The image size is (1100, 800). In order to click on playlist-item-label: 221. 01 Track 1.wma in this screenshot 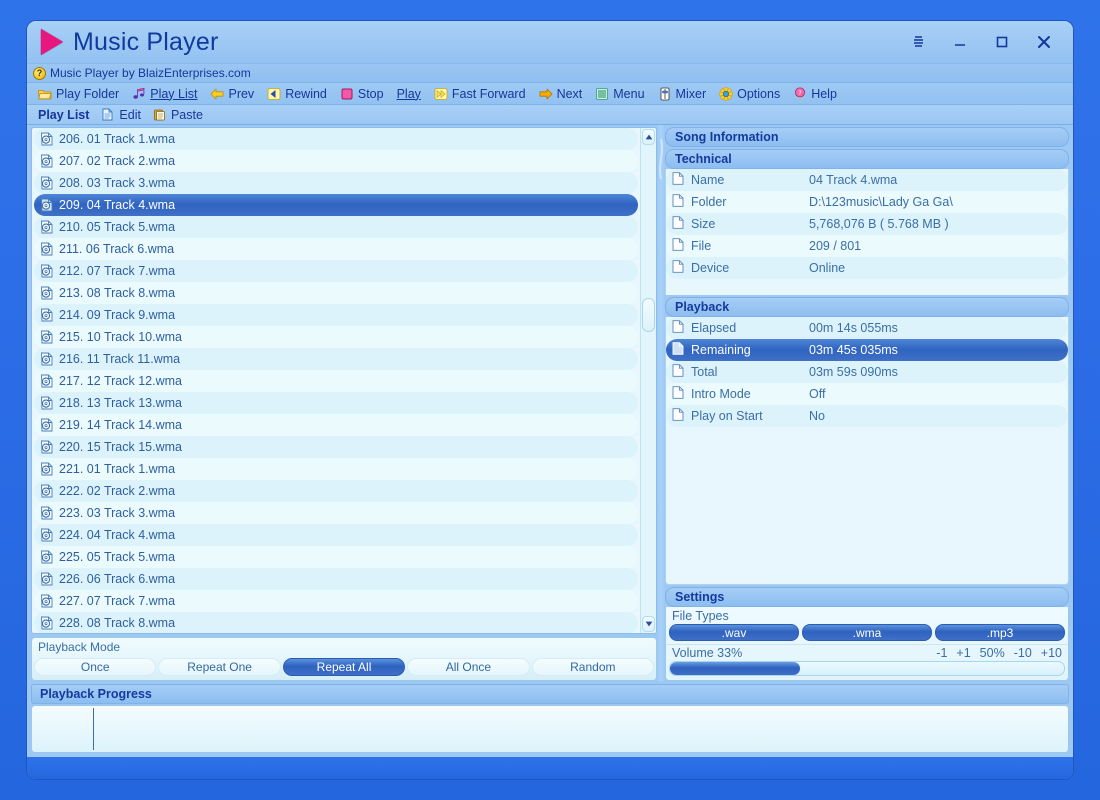, I will do `click(117, 469)`.